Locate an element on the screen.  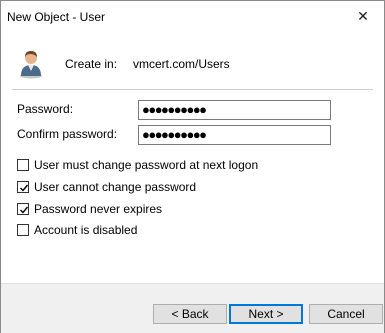
create-in-path: vmcert.com/Users is located at coordinates (181, 64).